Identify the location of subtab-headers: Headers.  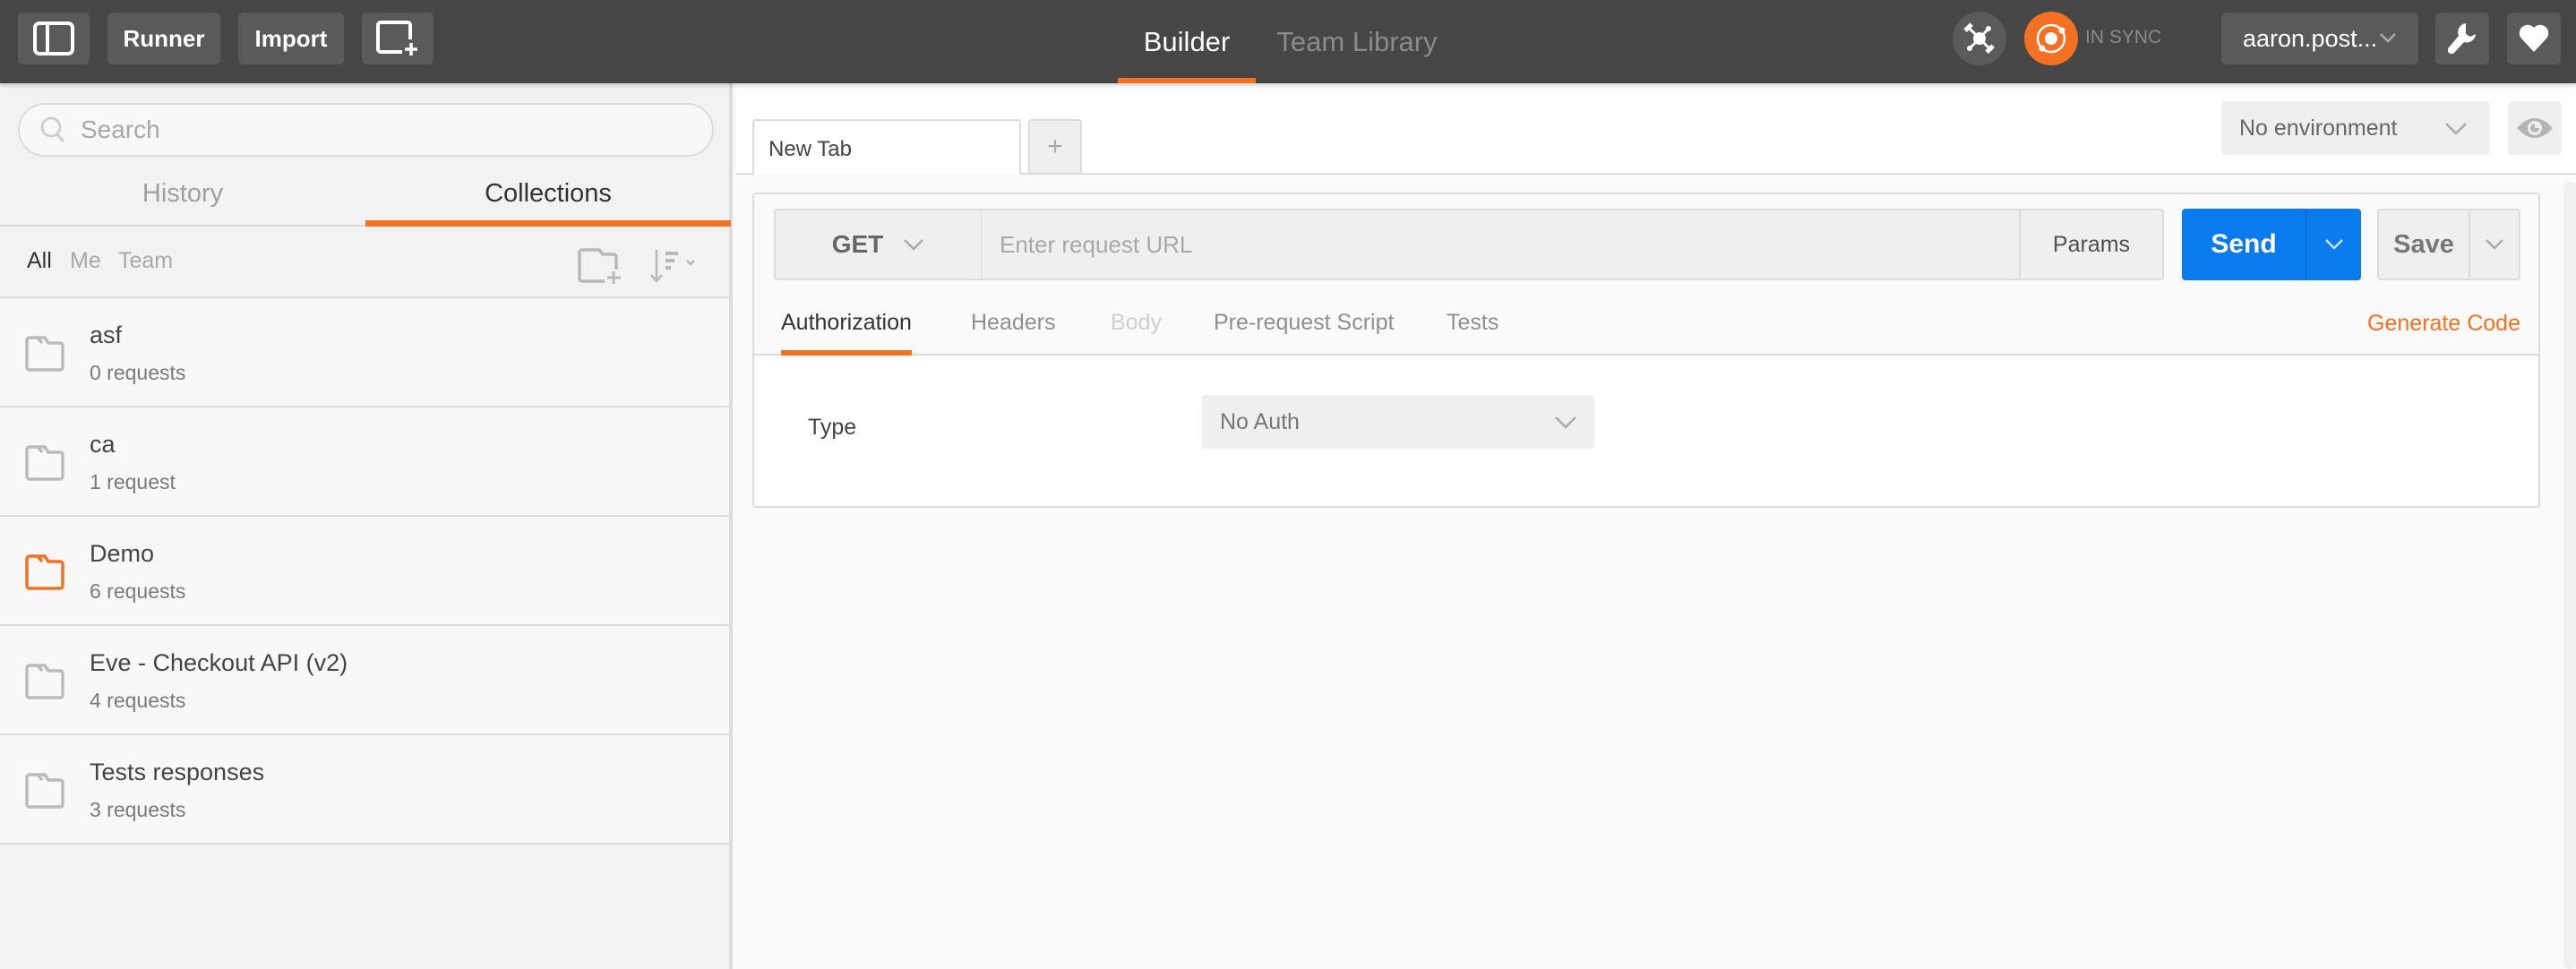
(1013, 322).